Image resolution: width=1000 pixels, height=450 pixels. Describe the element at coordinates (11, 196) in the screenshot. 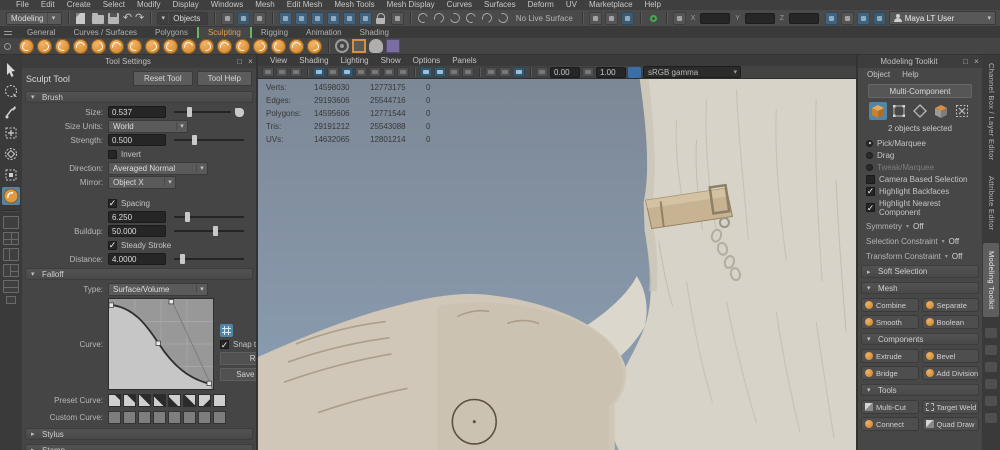

I see `sculpt-tool-icon` at that location.